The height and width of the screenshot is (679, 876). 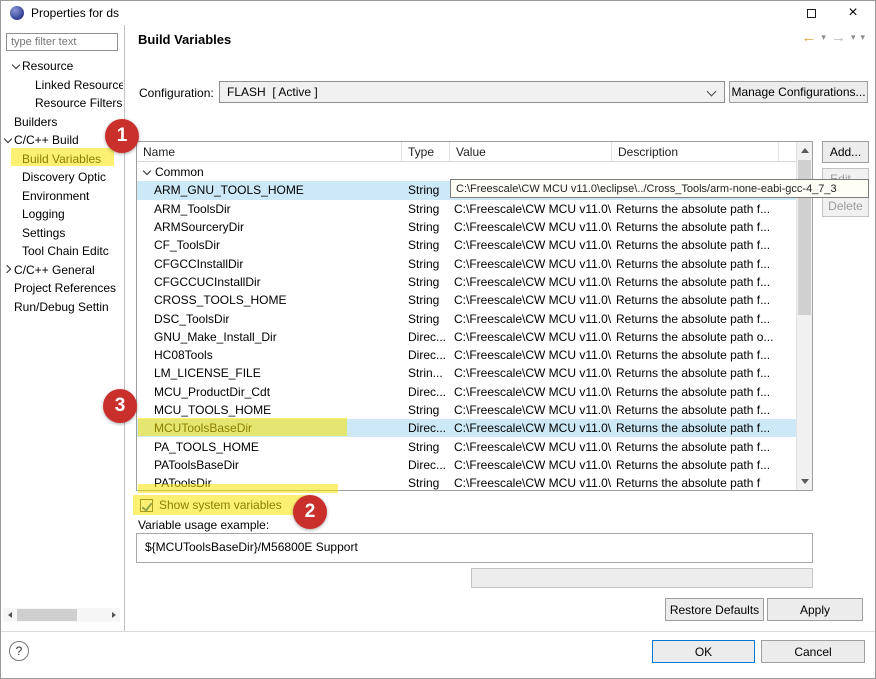 I want to click on sidebar-item-environment: Environment, so click(x=62, y=196).